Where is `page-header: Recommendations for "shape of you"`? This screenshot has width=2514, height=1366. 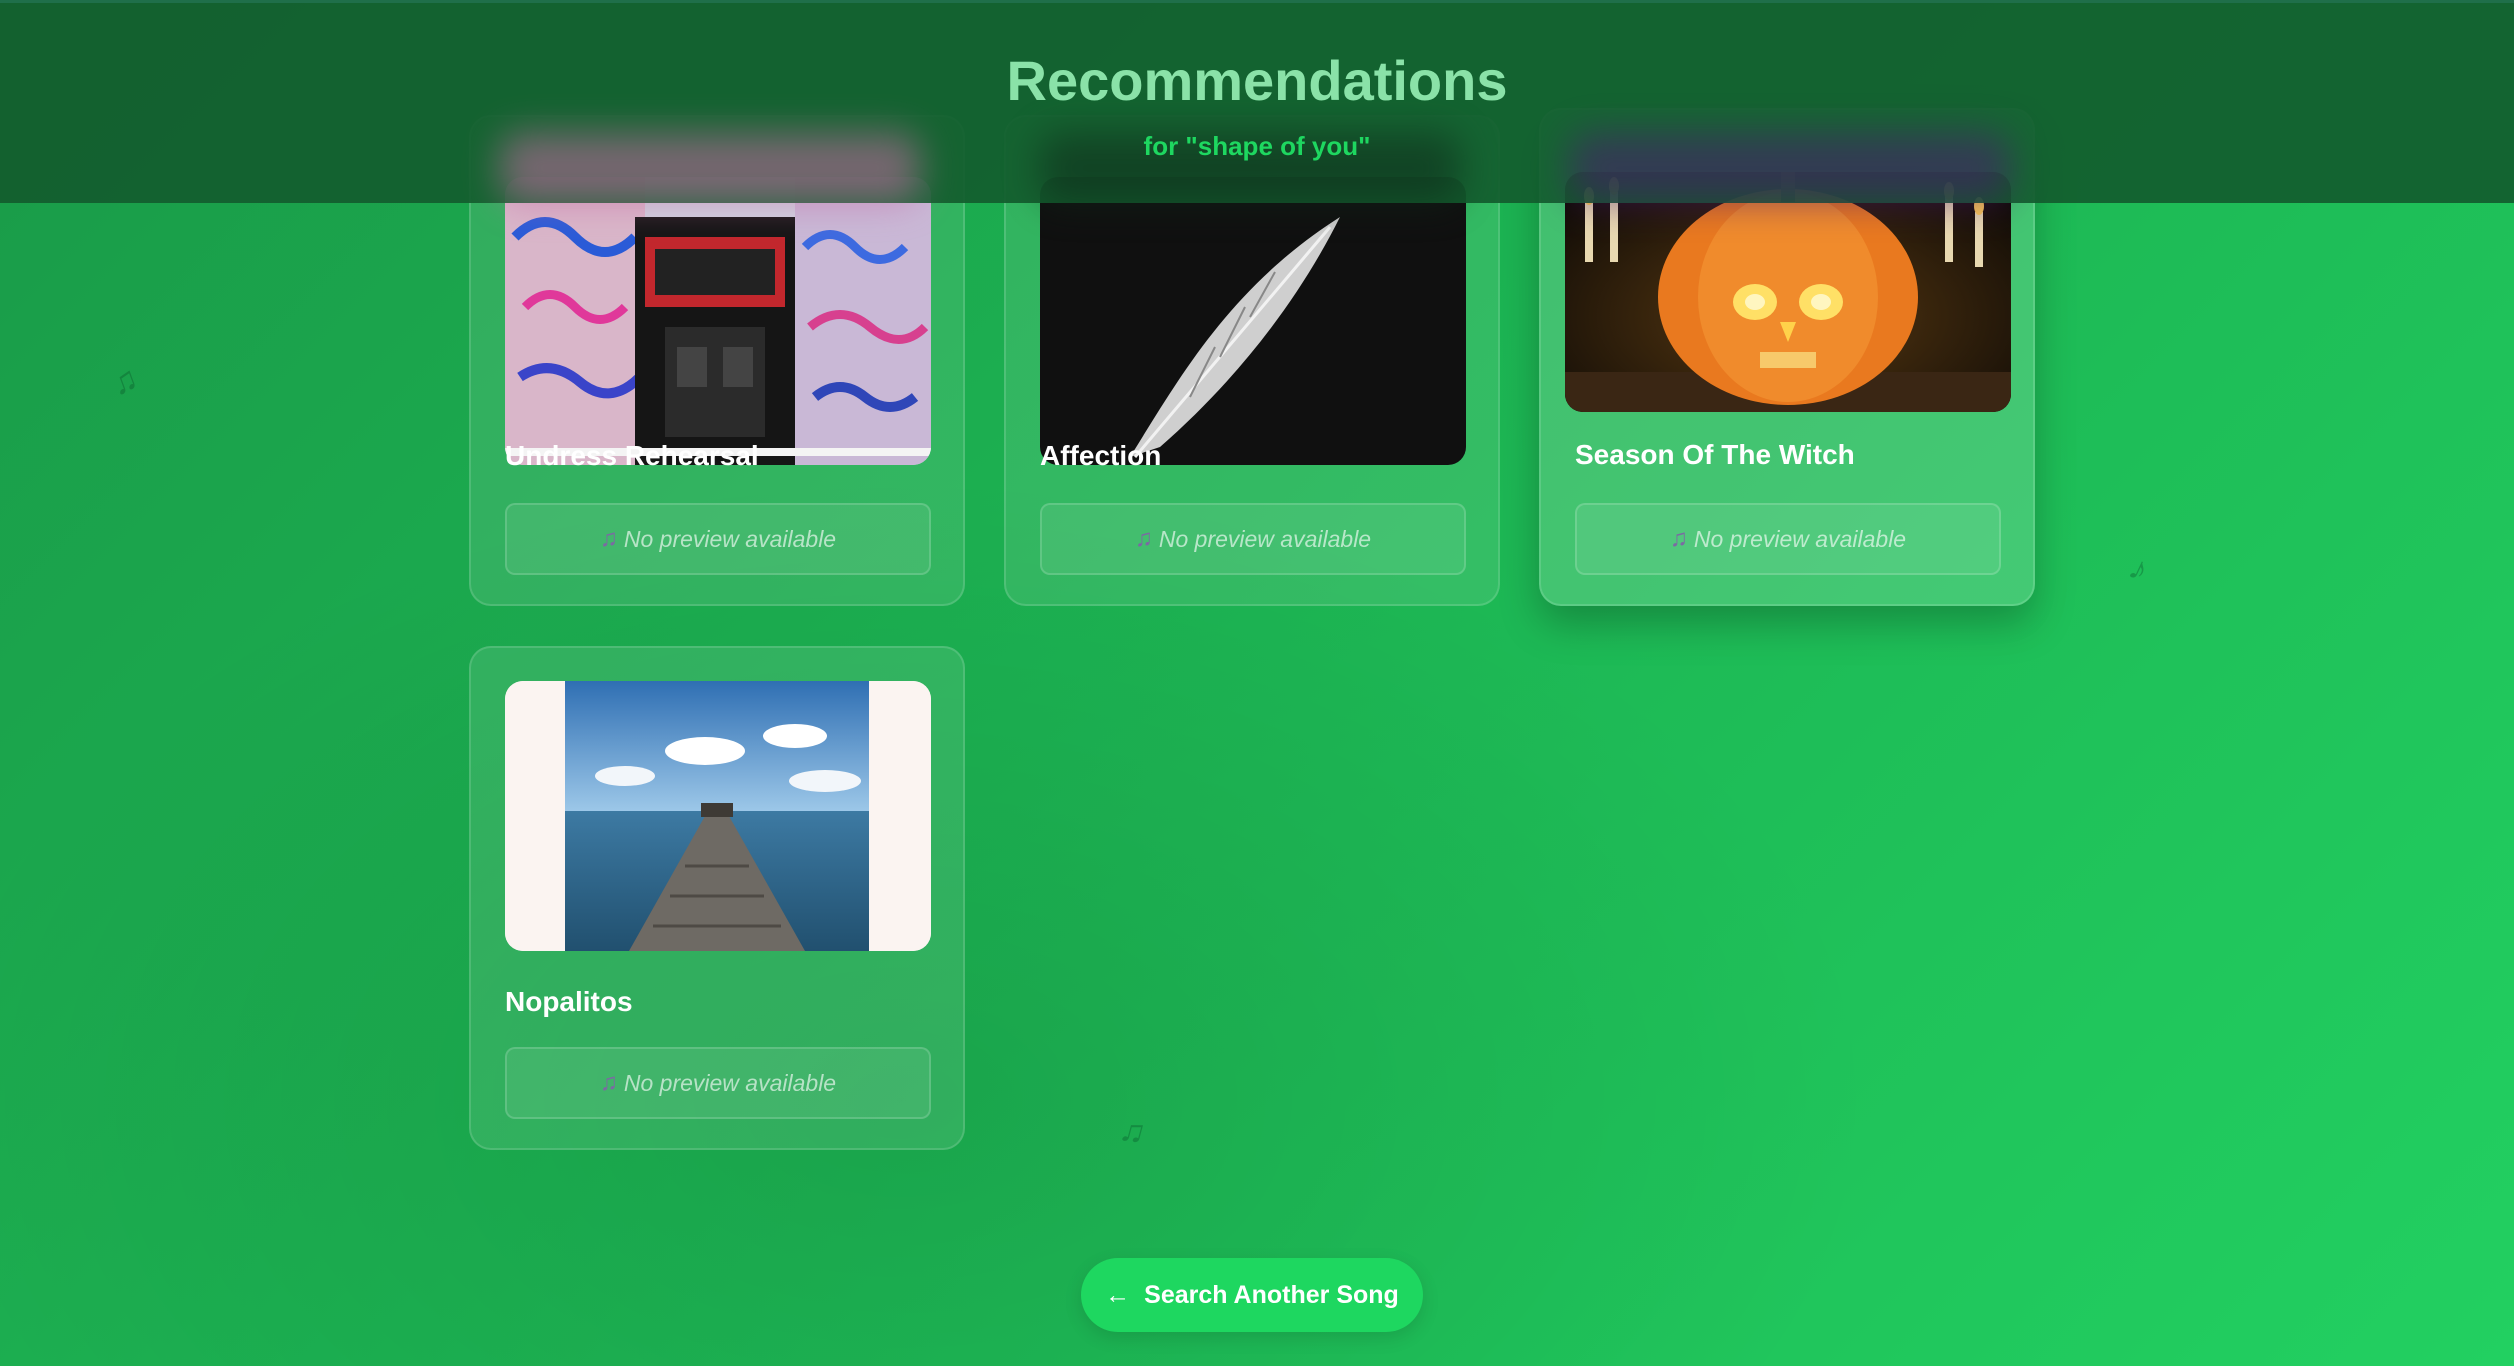 page-header: Recommendations for "shape of you" is located at coordinates (1257, 103).